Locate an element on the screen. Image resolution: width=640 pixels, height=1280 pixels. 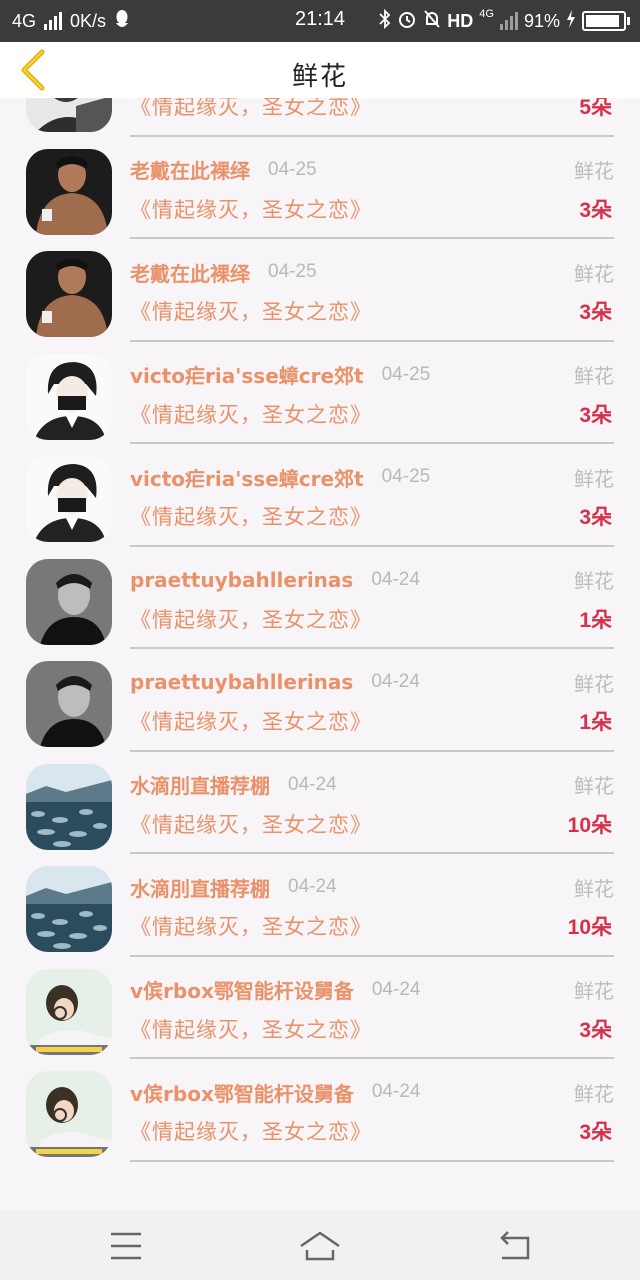
system-nav-bar is located at coordinates (320, 1245).